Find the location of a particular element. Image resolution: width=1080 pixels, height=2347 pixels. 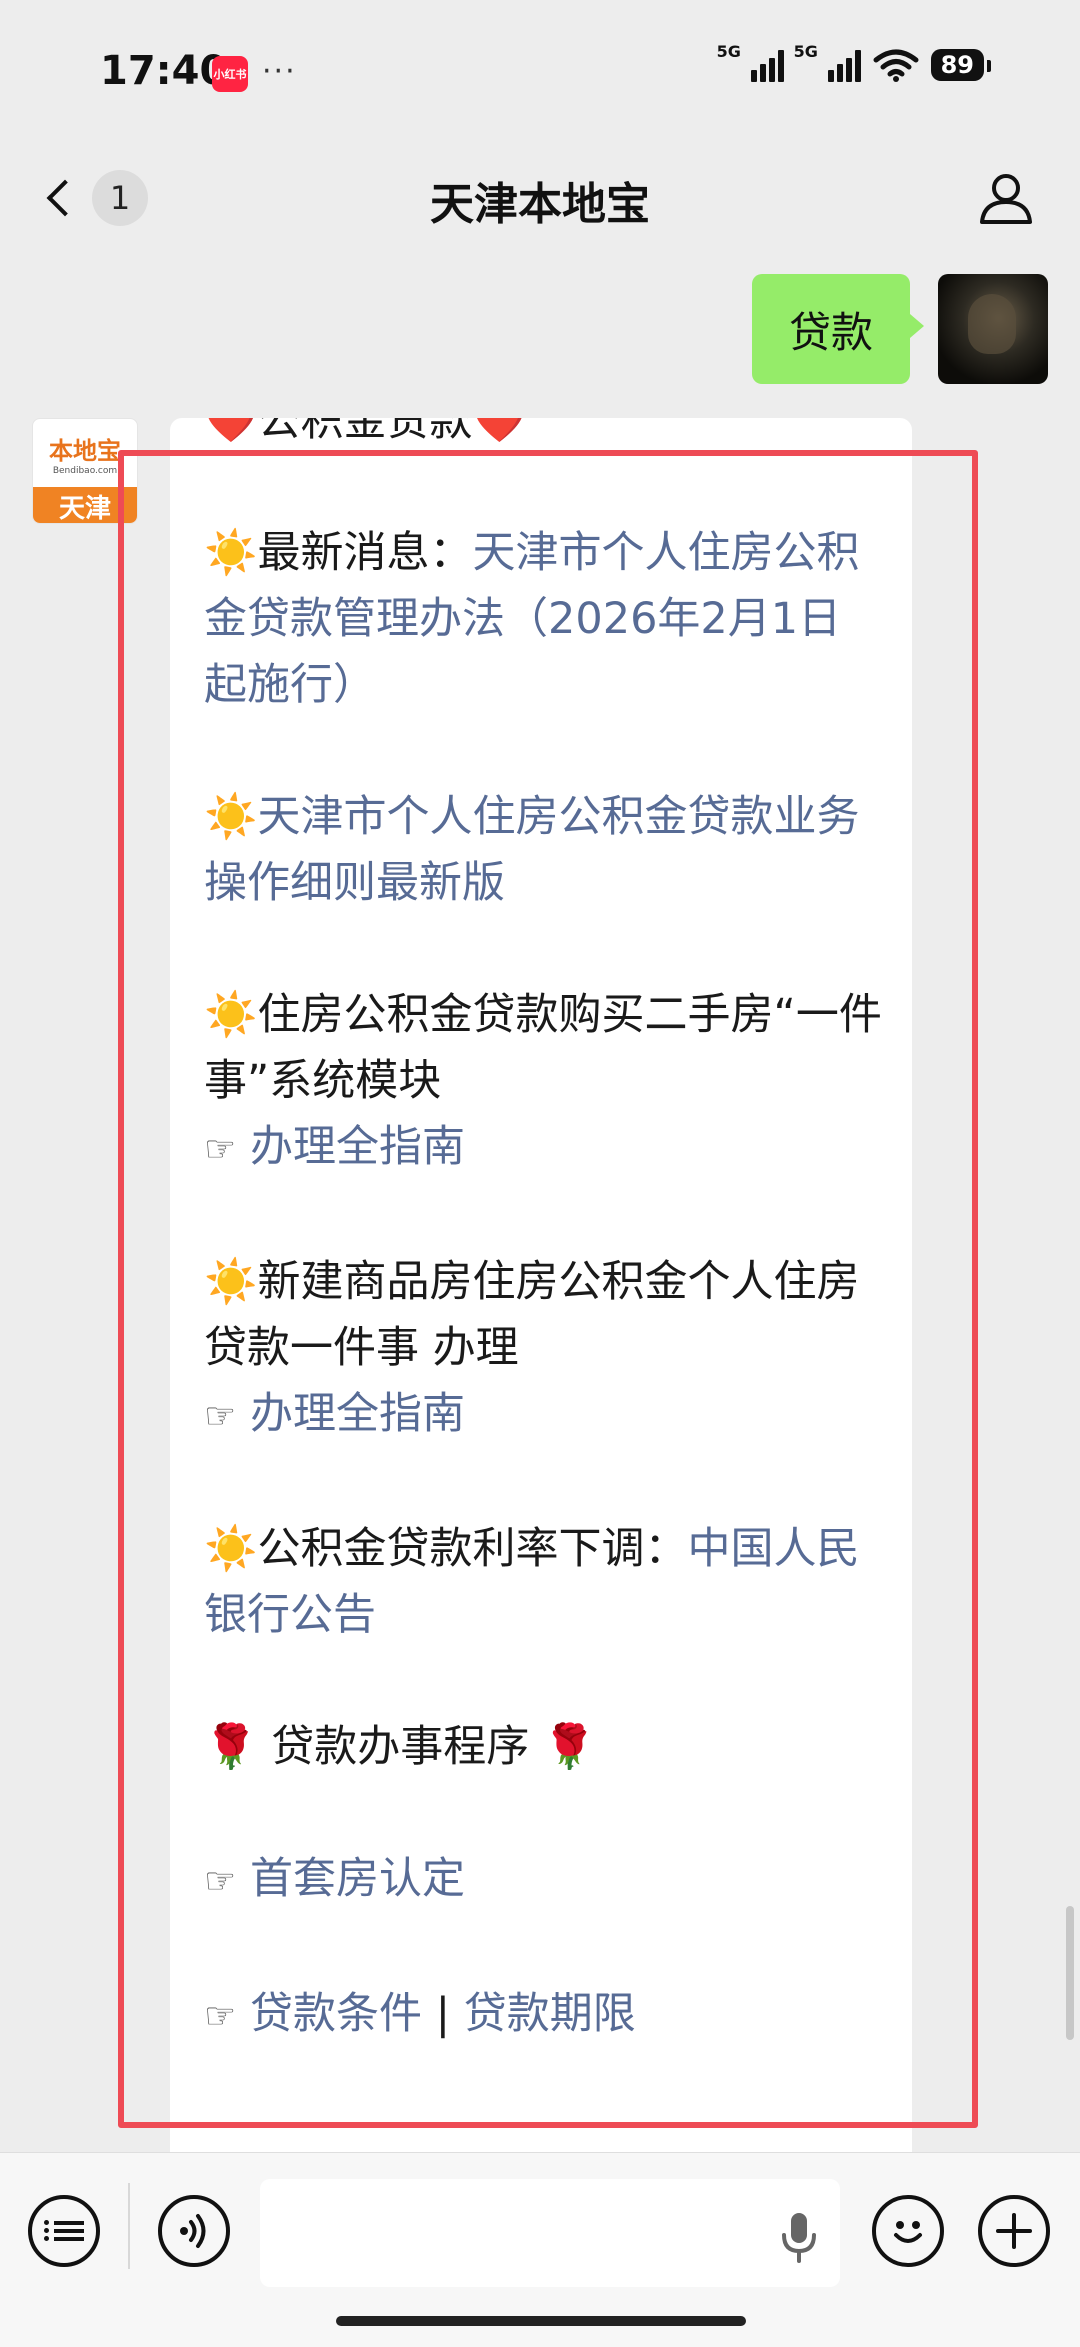

sender-avatar: 本地宝 Bendibao.com 天津 is located at coordinates (85, 471).